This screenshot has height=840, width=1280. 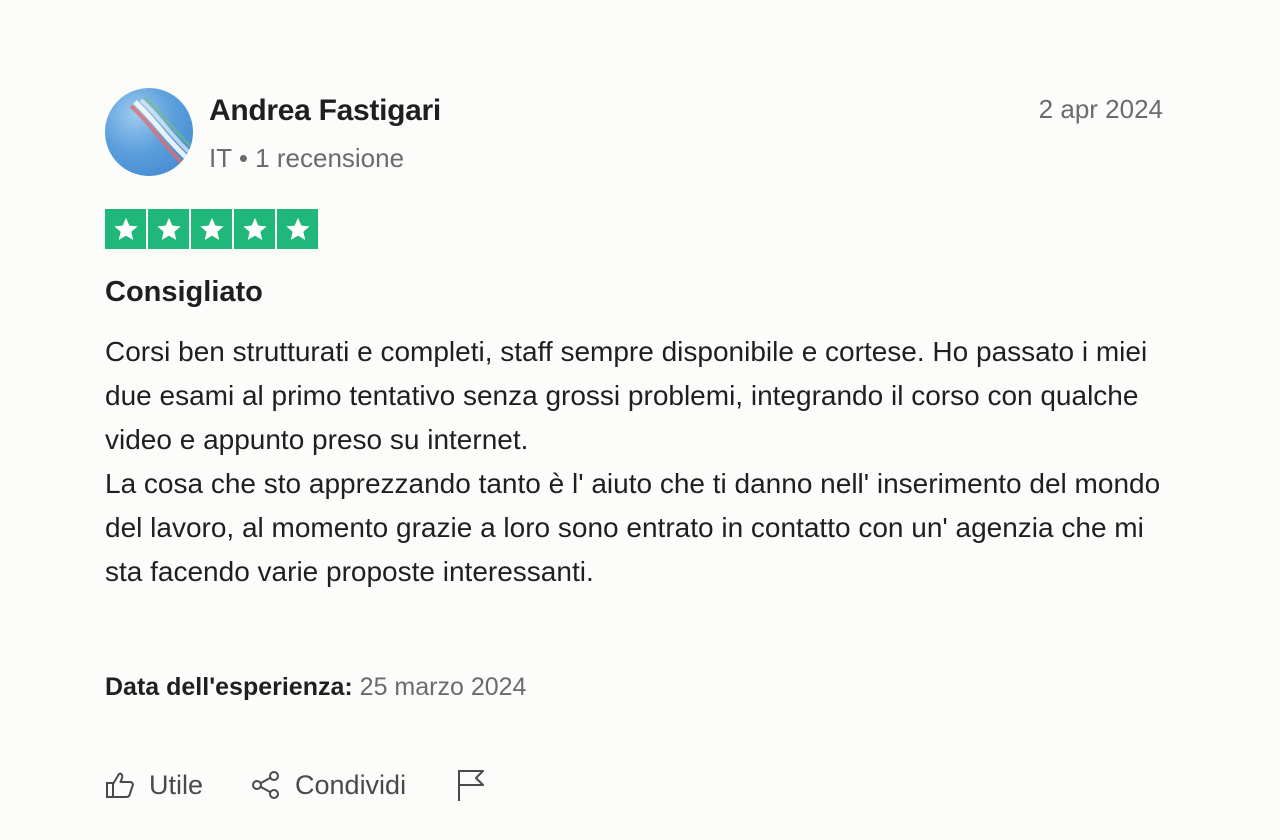 I want to click on star-rating, so click(x=211, y=229).